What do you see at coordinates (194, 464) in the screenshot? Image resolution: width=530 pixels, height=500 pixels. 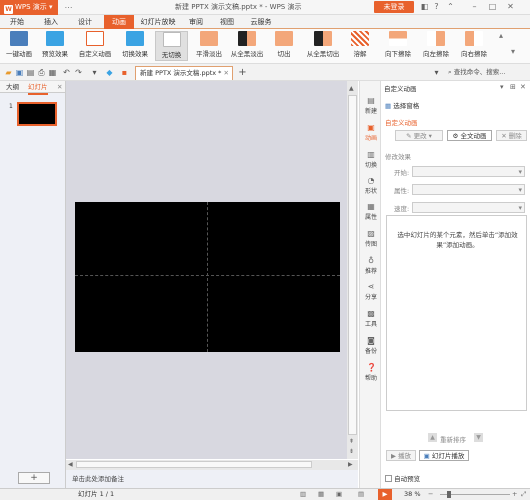 I see `hscroll-thumb` at bounding box center [194, 464].